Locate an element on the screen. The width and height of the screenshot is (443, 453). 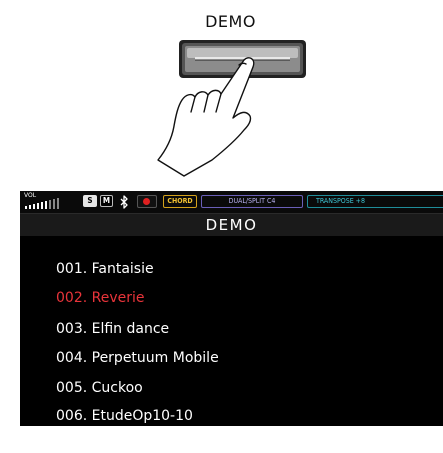
status-bar: VOL S M CHORD DUAL/SPLIT C4 TRANSPOSE +8 is located at coordinates (231, 202).